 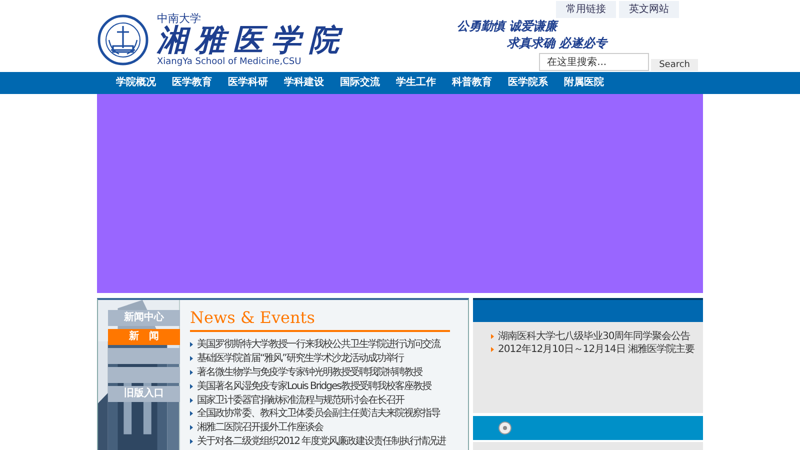 I want to click on nav-link: 附属医院, so click(x=592, y=83).